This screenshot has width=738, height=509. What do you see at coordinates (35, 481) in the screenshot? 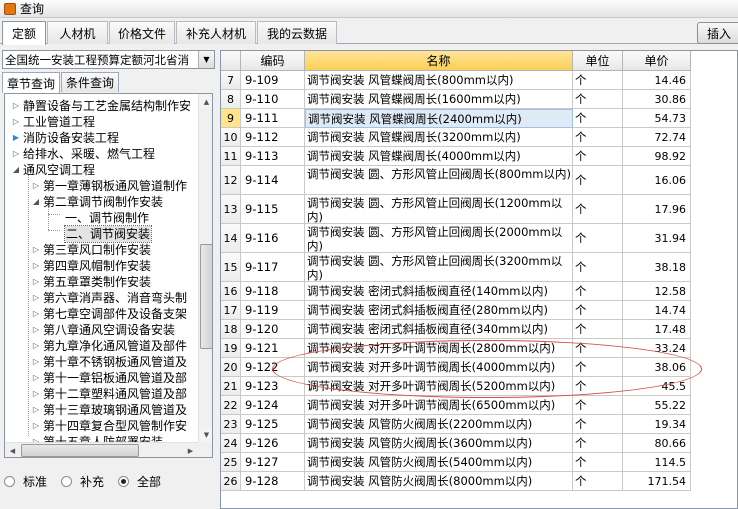
I see `radio-label: 标准` at bounding box center [35, 481].